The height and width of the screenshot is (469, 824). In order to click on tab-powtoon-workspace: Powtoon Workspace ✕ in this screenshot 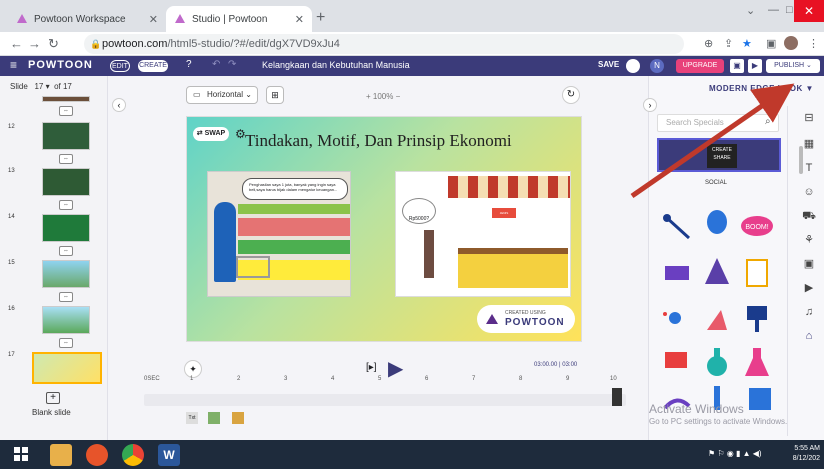, I will do `click(87, 19)`.